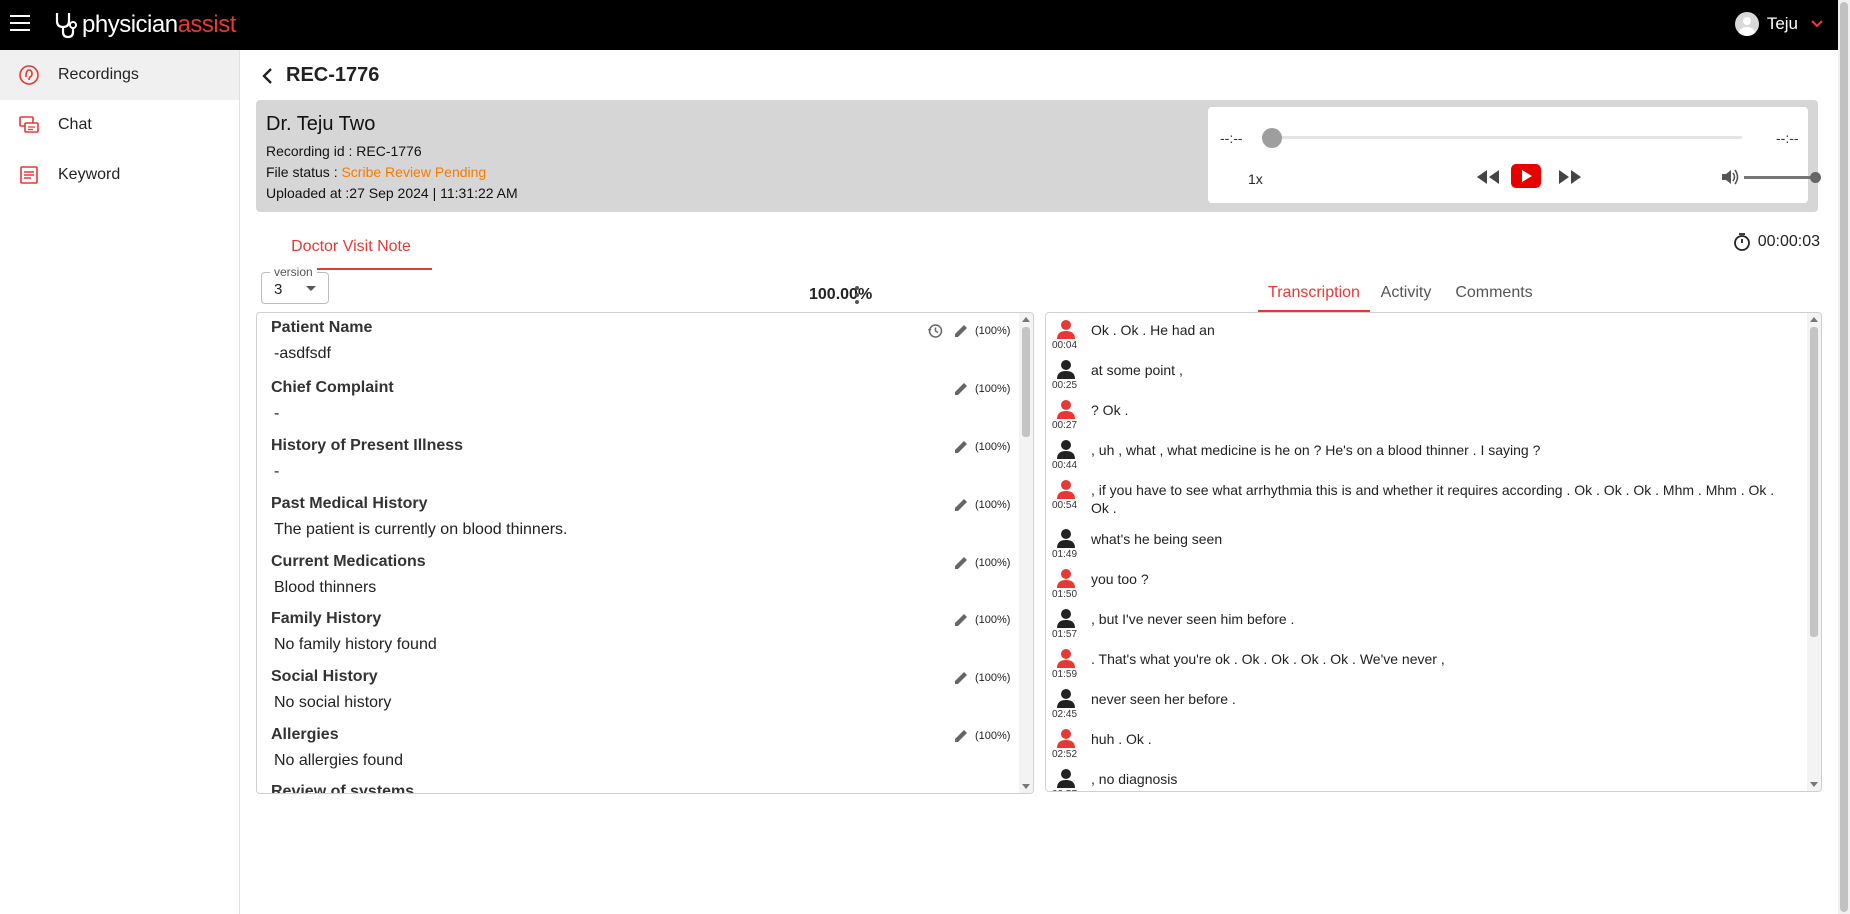  I want to click on file-status-label: File status :, so click(304, 172).